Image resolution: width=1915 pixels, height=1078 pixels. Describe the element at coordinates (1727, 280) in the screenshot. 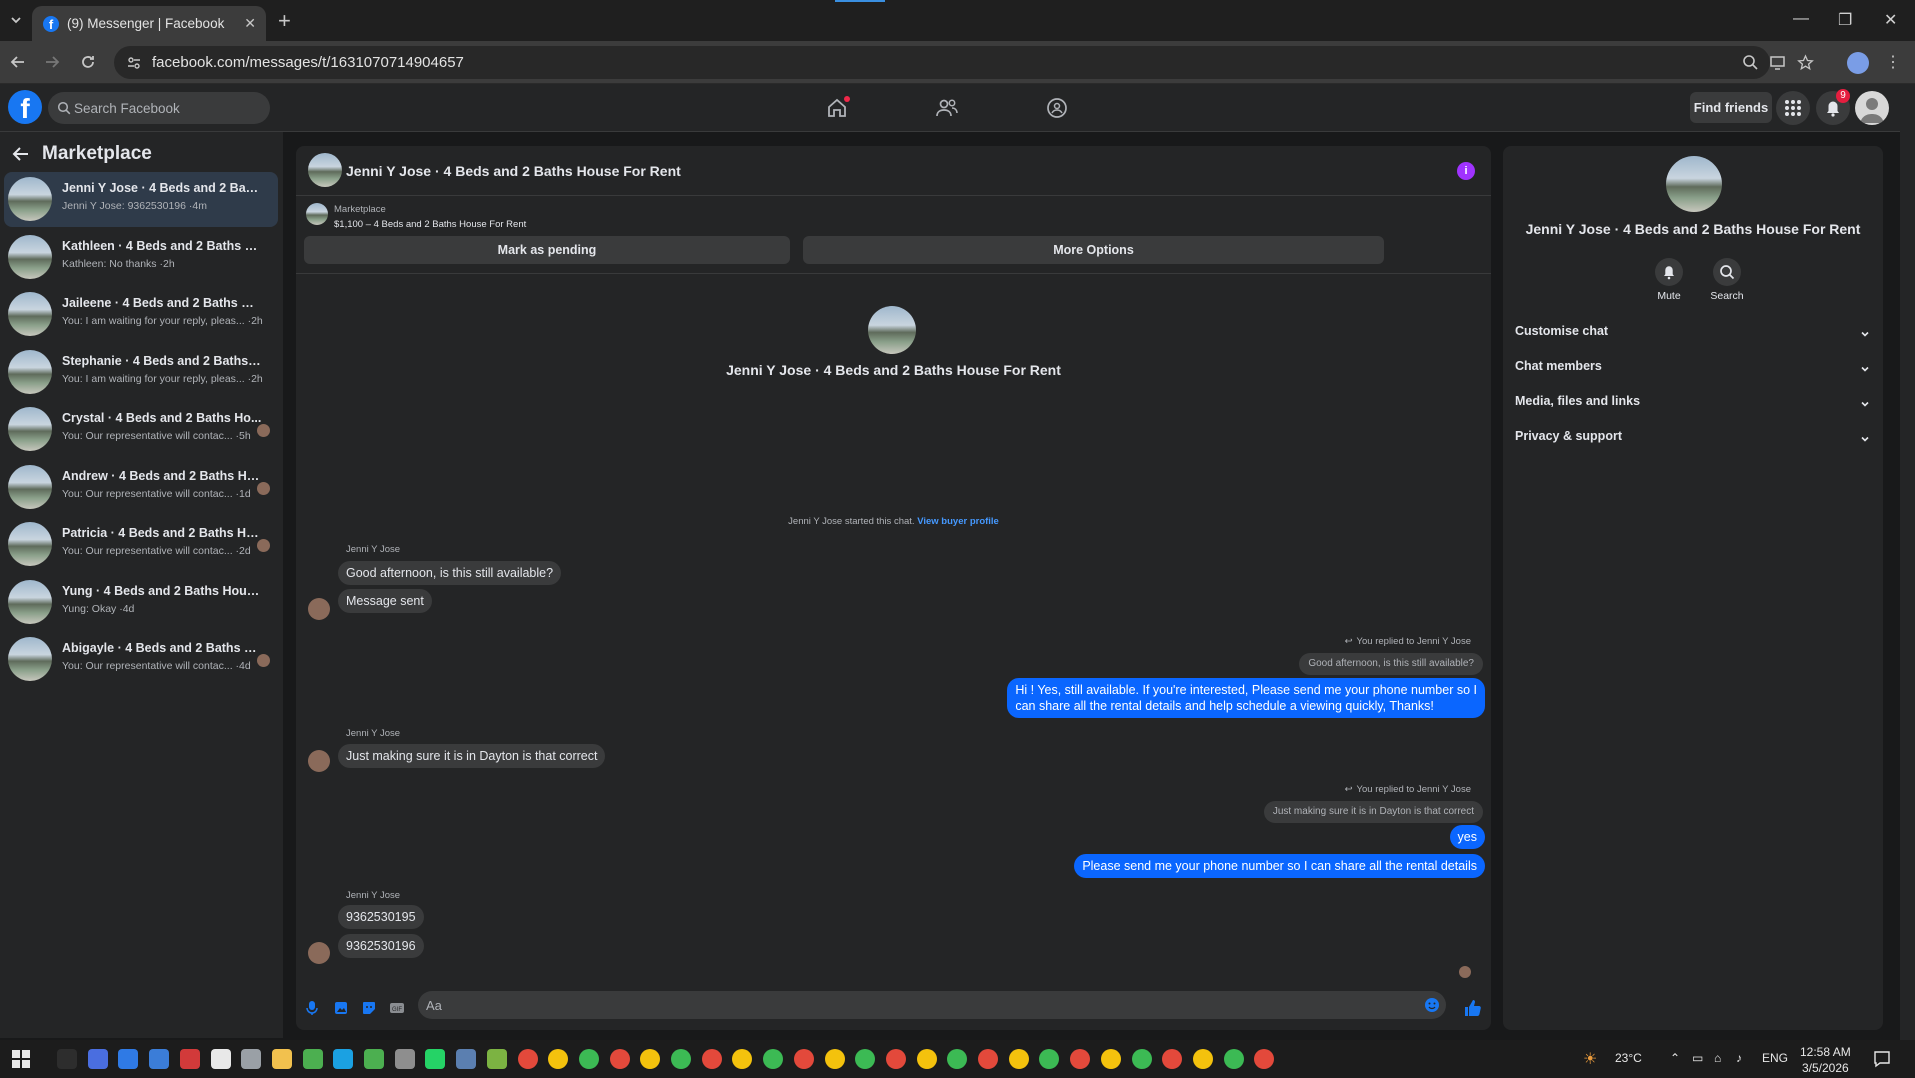

I see `search-in-chat-button: Search` at that location.